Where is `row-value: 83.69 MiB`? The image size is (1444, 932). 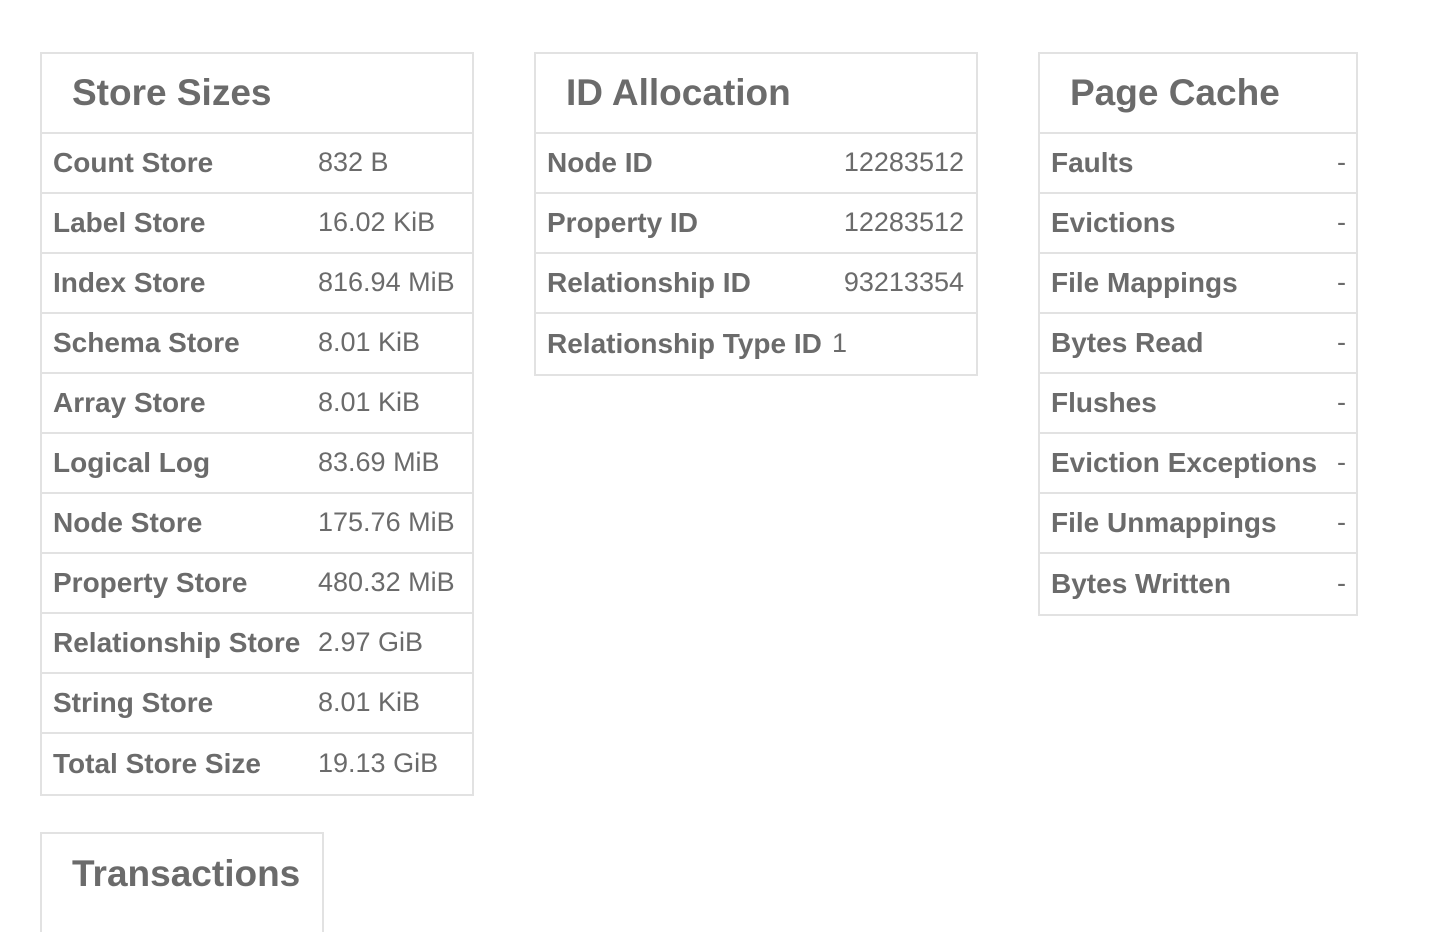 row-value: 83.69 MiB is located at coordinates (379, 461).